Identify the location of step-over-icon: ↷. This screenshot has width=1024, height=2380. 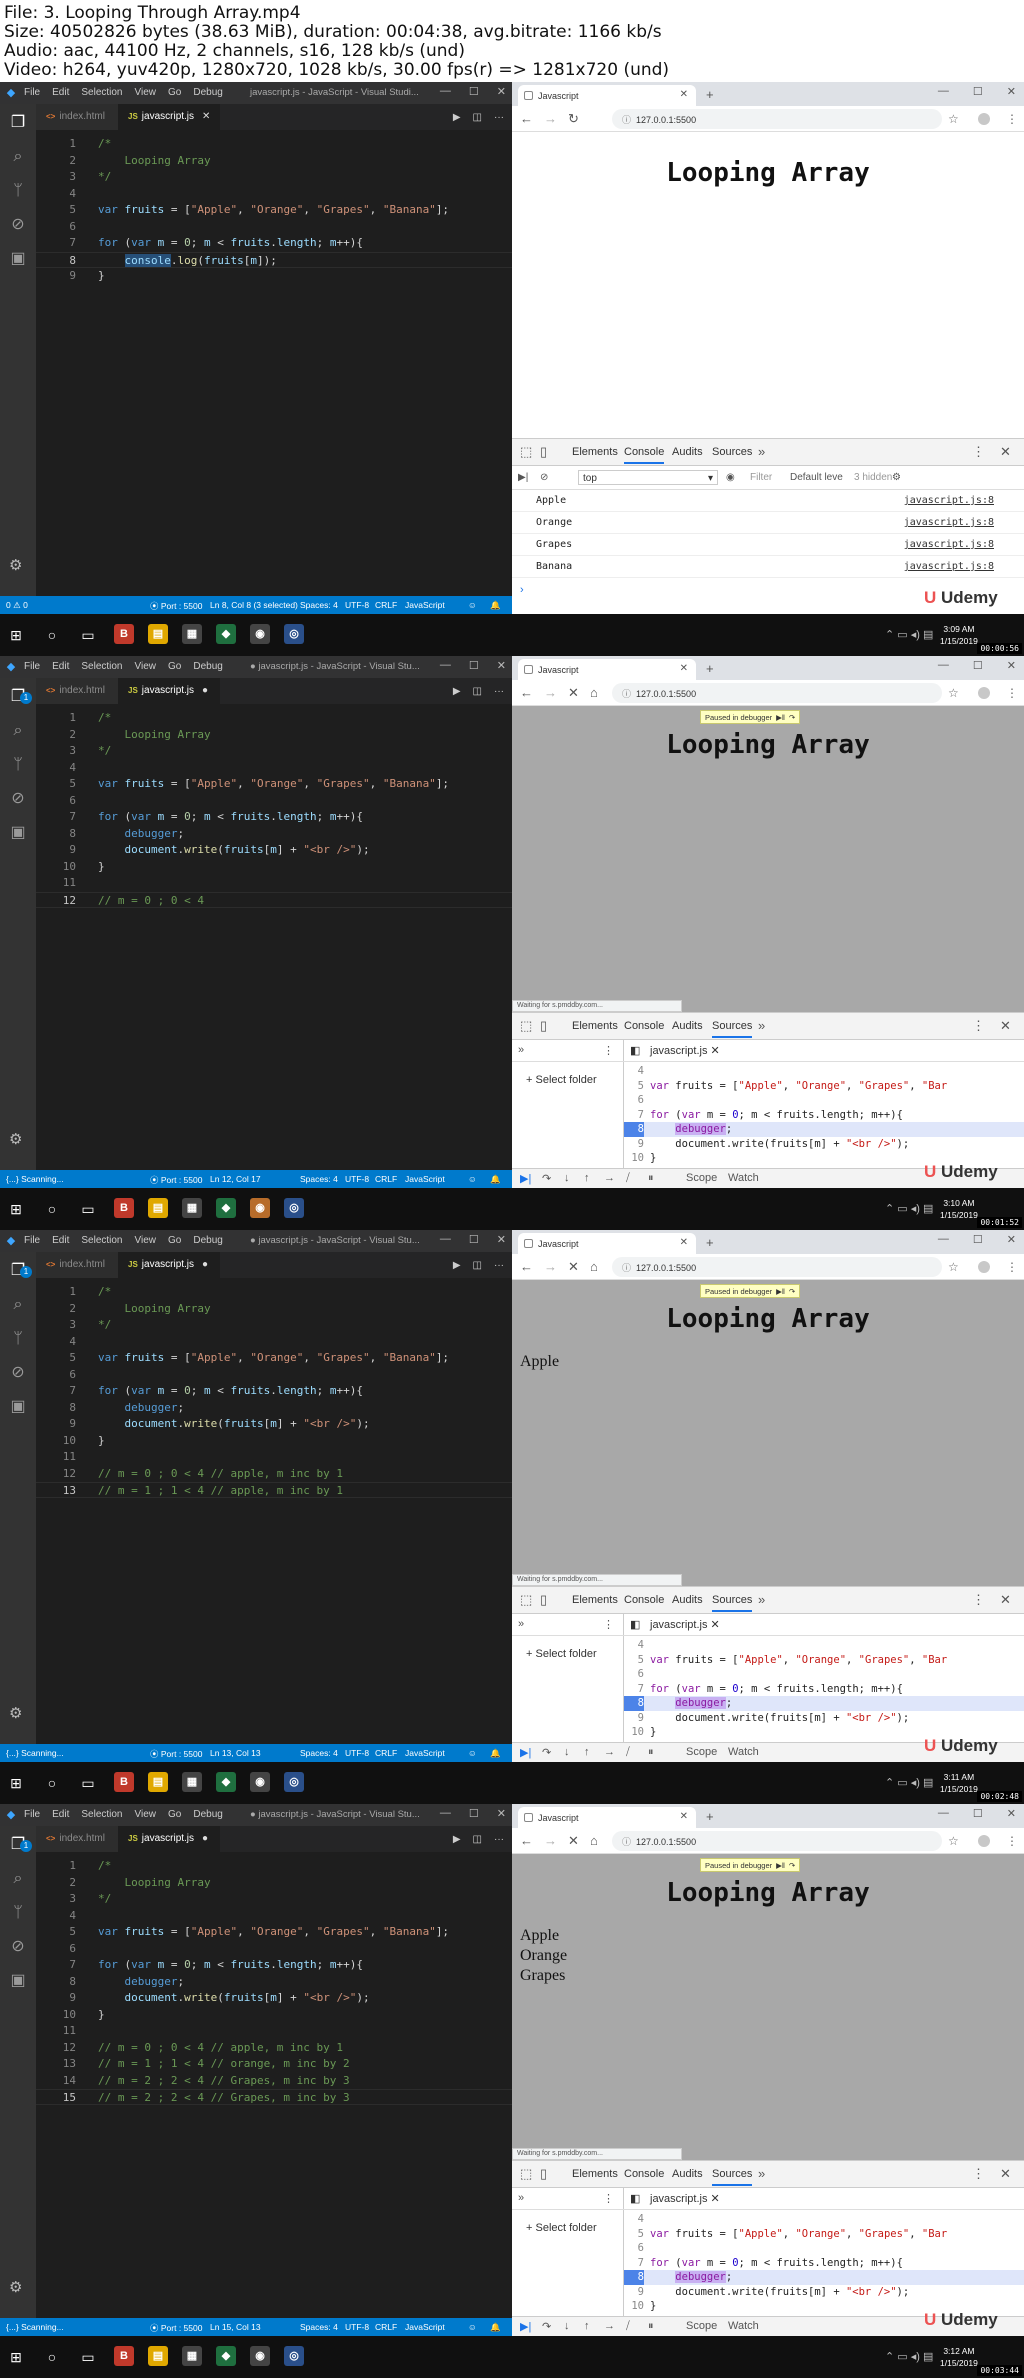
(546, 1752).